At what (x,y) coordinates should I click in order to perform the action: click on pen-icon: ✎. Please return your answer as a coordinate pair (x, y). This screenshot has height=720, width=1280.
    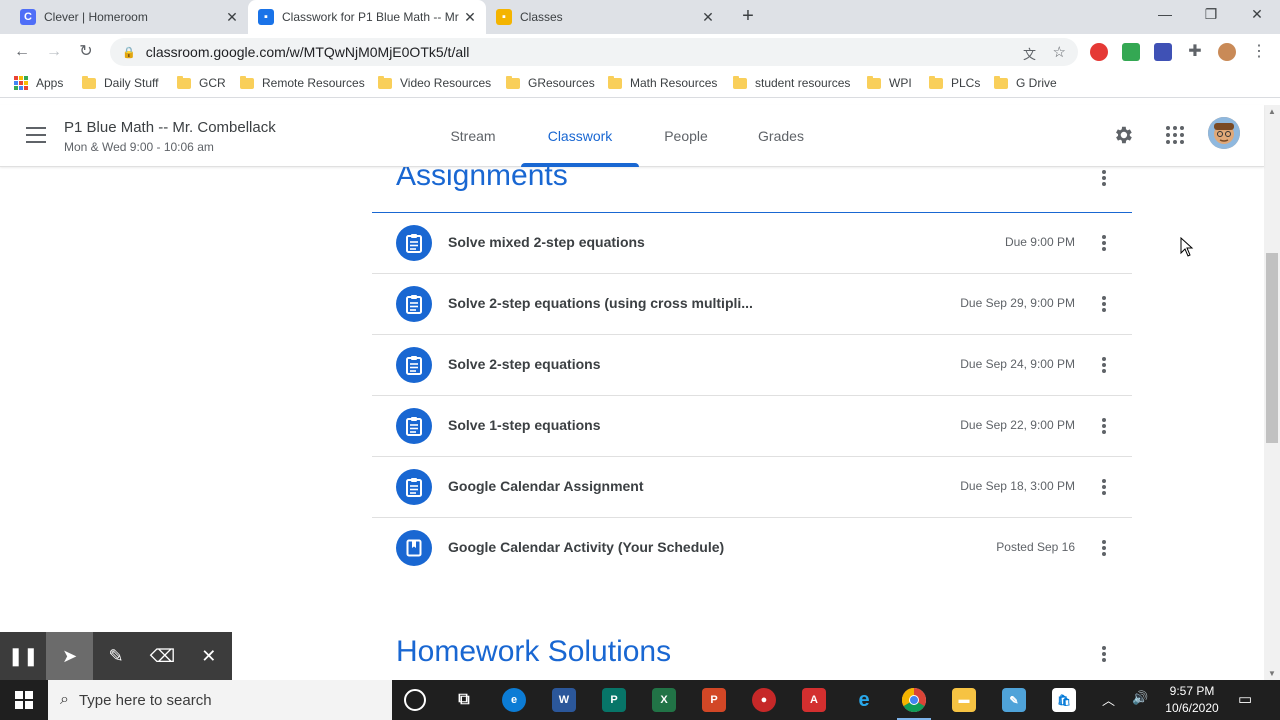
    Looking at the image, I should click on (116, 656).